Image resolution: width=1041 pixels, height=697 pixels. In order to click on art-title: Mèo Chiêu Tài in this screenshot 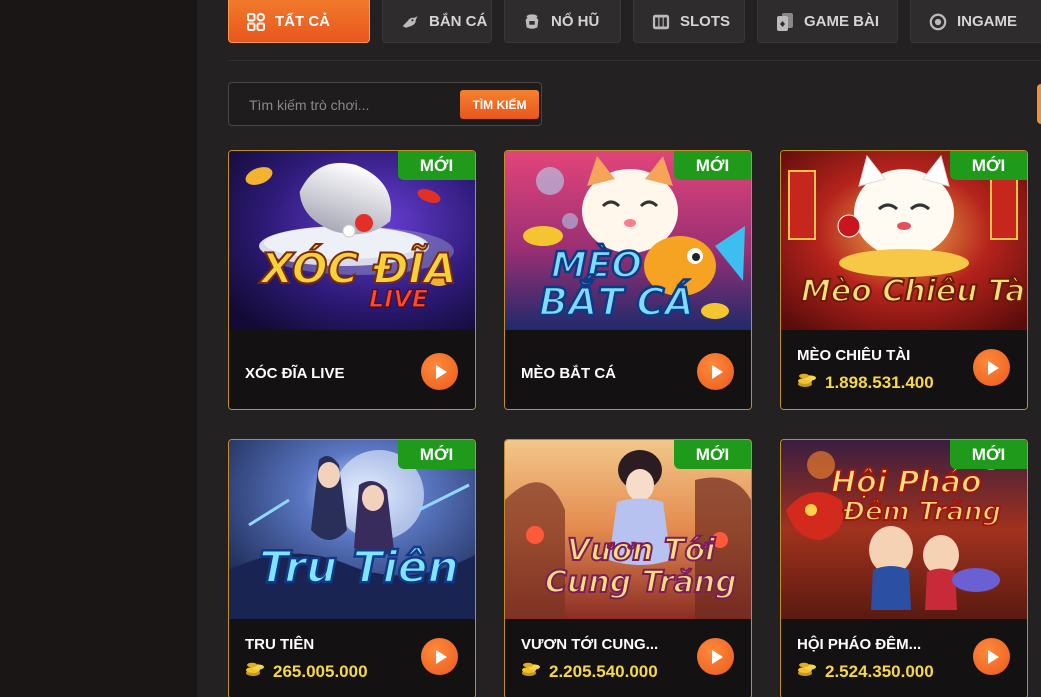, I will do `click(914, 291)`.